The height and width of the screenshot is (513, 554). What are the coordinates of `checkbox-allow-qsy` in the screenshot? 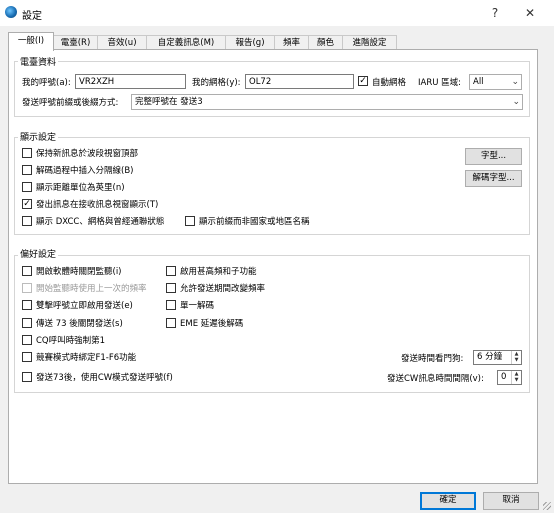 It's located at (171, 288).